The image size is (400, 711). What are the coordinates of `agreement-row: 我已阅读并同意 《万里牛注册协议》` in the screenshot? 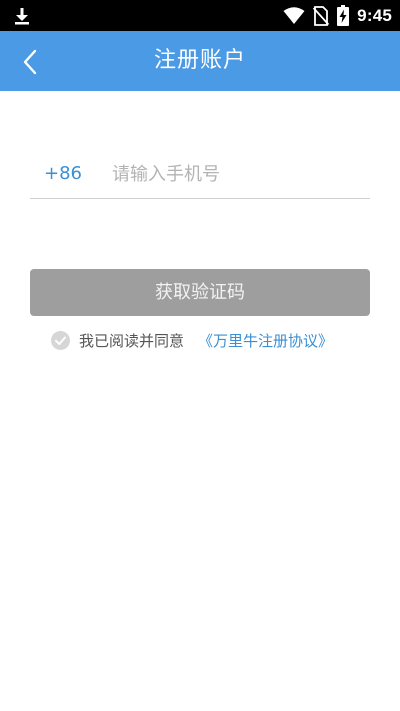 It's located at (192, 340).